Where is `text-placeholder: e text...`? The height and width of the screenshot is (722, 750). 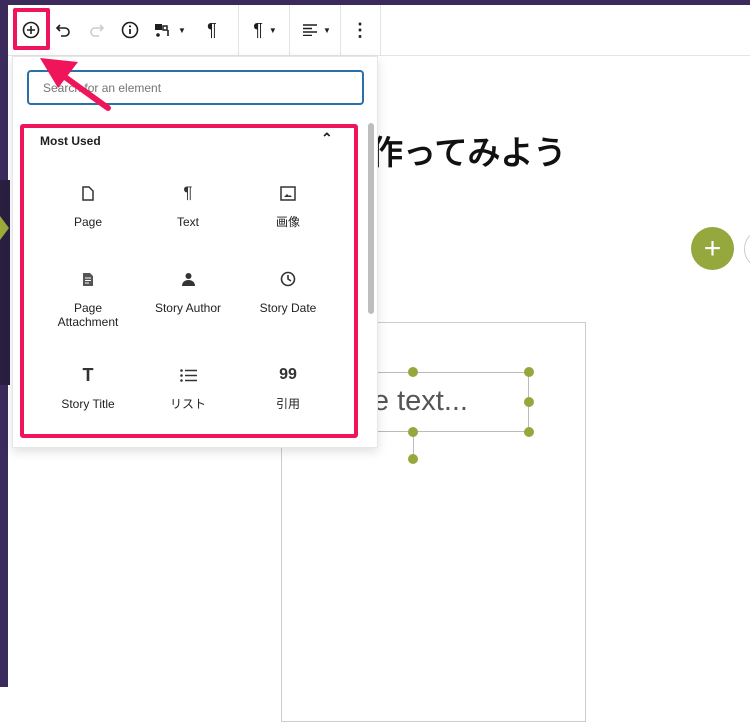
text-placeholder: e text... is located at coordinates (420, 401).